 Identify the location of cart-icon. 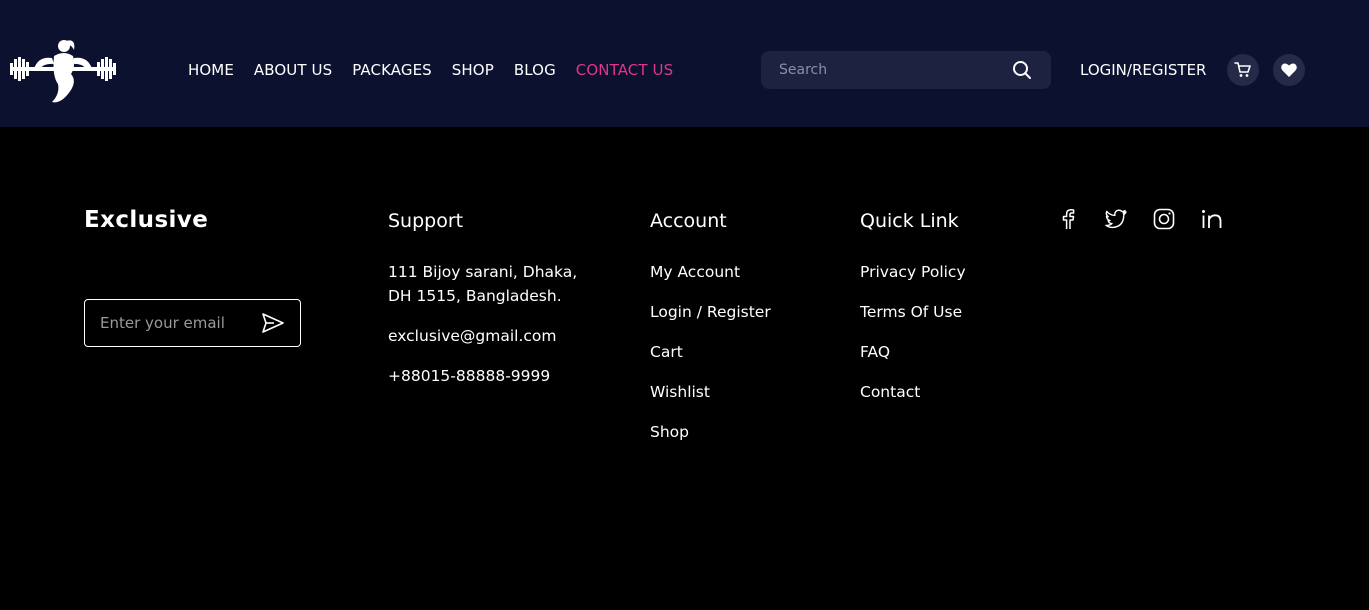
(1242, 69).